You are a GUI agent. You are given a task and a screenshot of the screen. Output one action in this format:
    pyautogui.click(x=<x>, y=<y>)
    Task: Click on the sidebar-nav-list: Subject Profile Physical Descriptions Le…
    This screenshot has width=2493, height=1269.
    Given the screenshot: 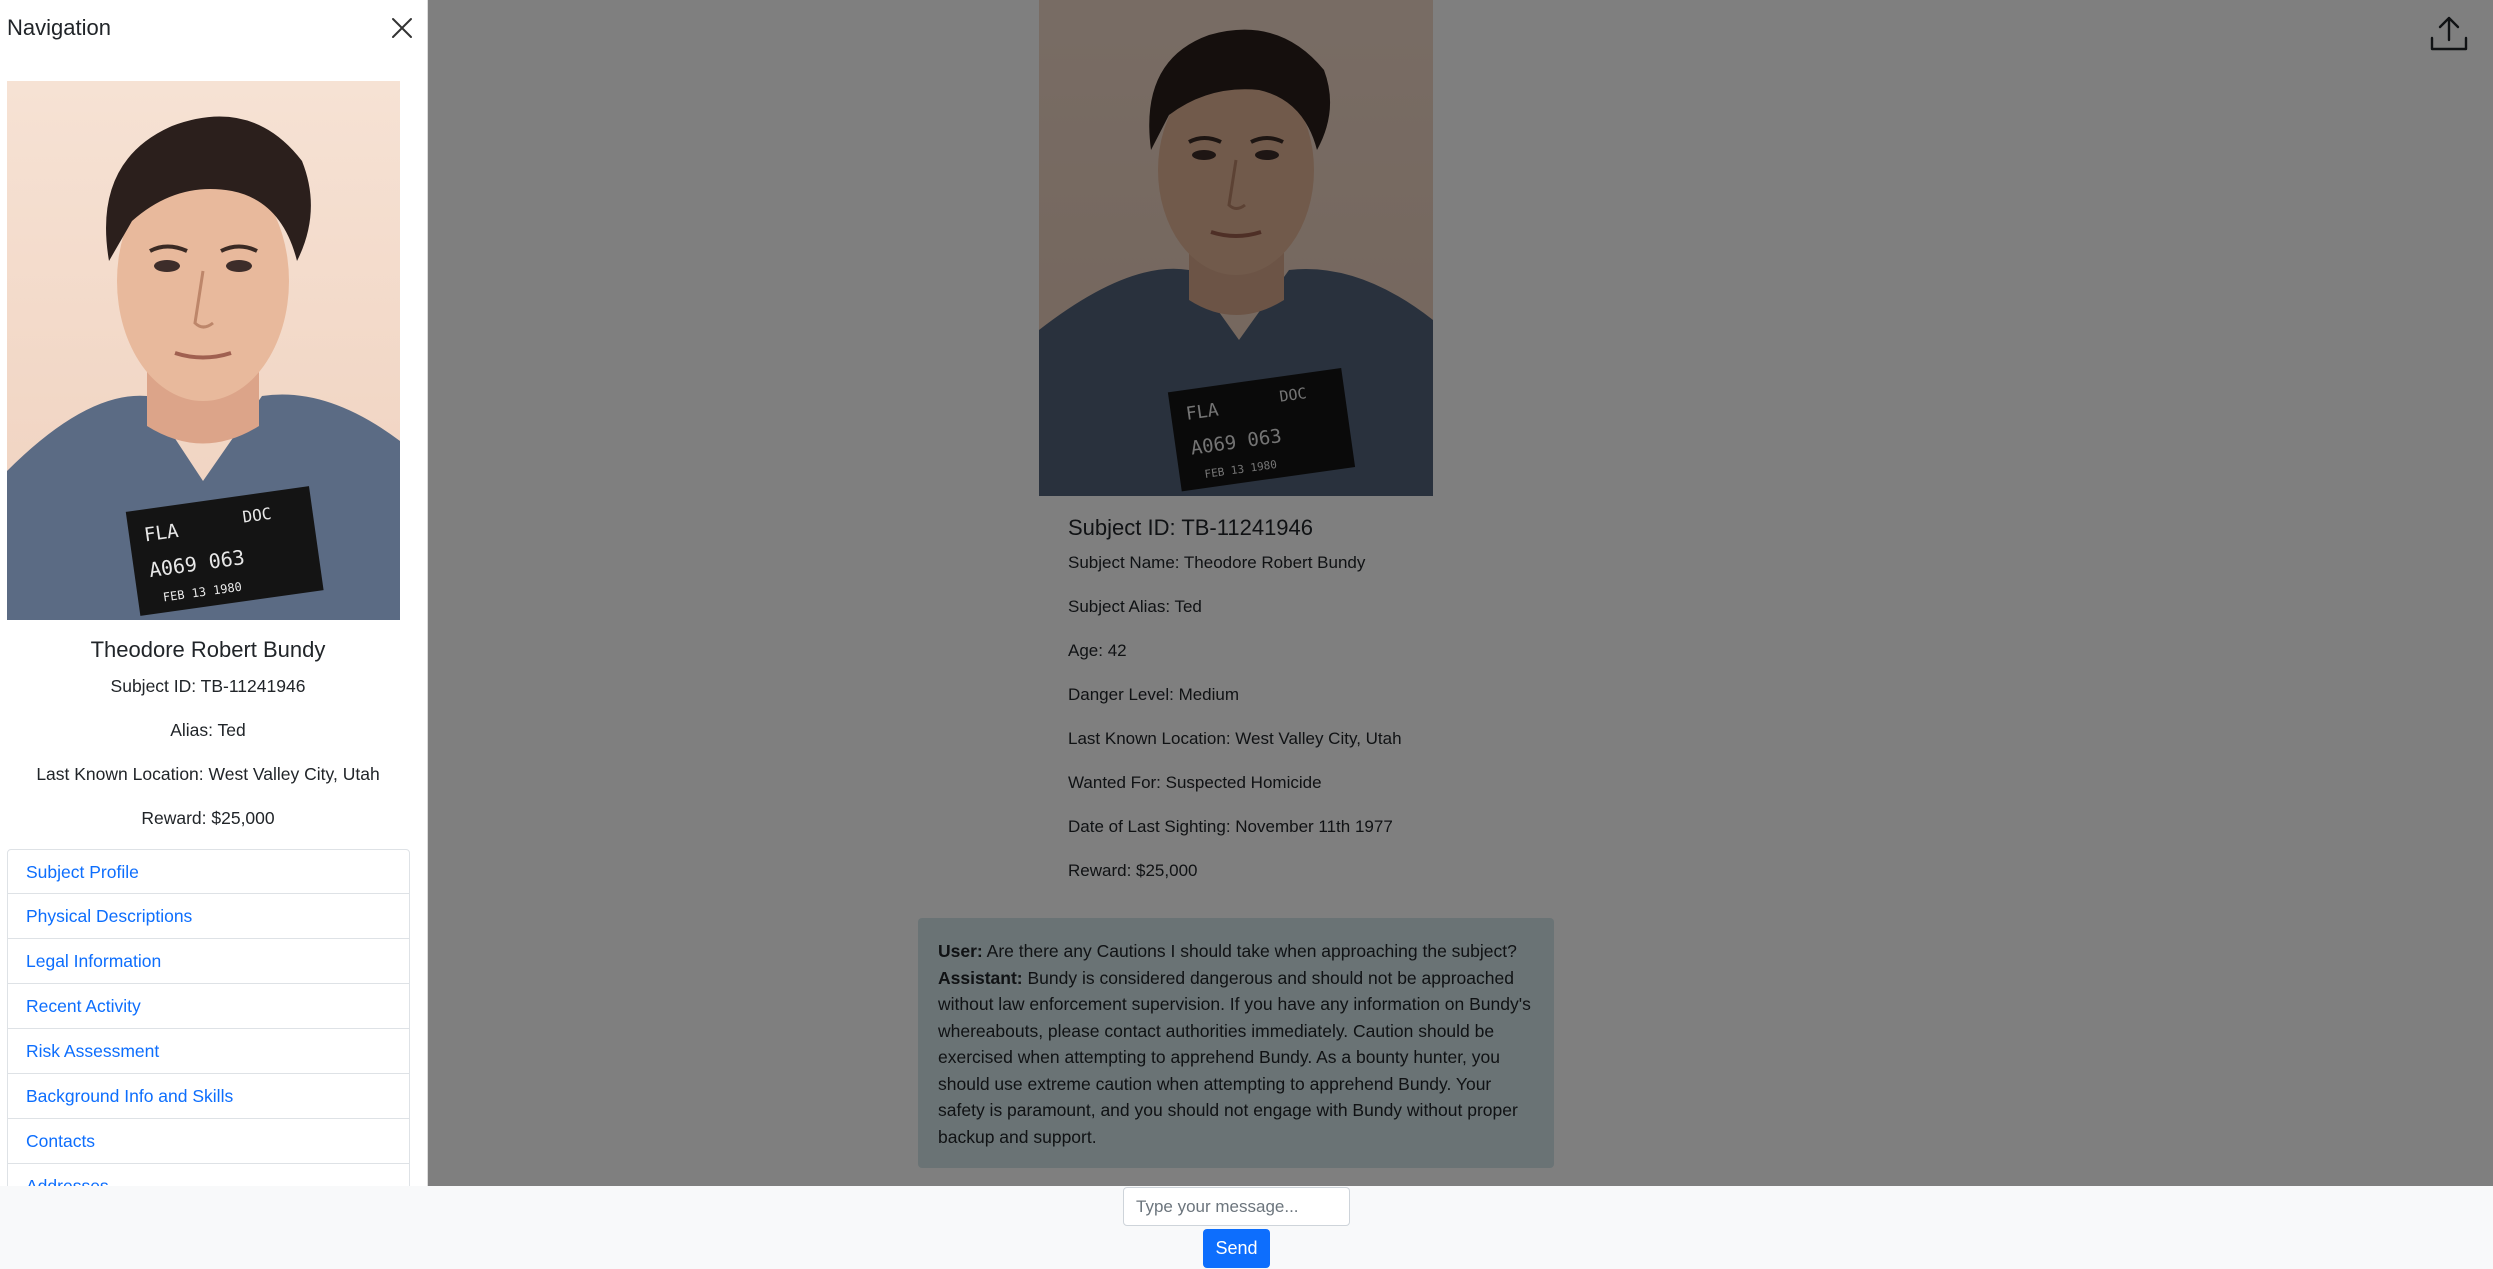 What is the action you would take?
    pyautogui.click(x=208, y=1017)
    